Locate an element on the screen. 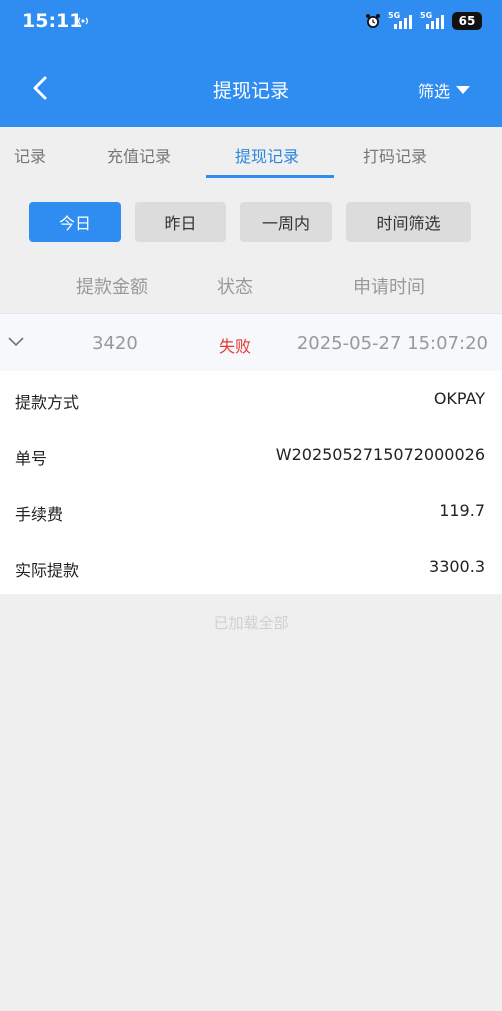  tab-withdrawal-records: 提现记录 is located at coordinates (267, 155).